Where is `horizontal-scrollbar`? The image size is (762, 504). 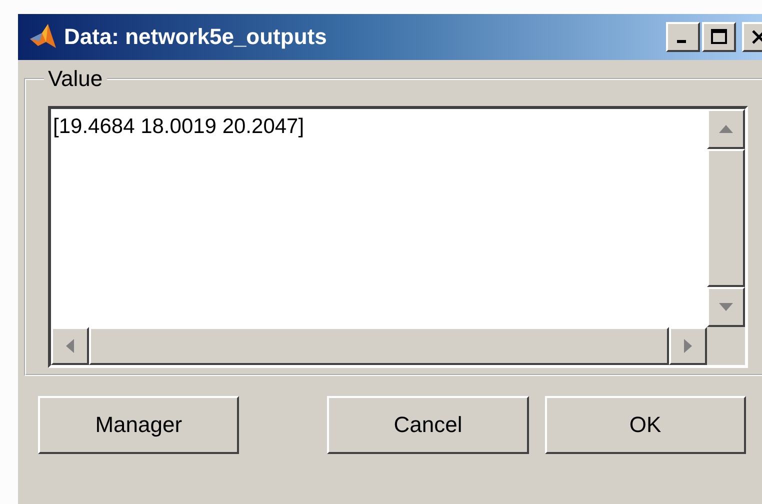
horizontal-scrollbar is located at coordinates (379, 346).